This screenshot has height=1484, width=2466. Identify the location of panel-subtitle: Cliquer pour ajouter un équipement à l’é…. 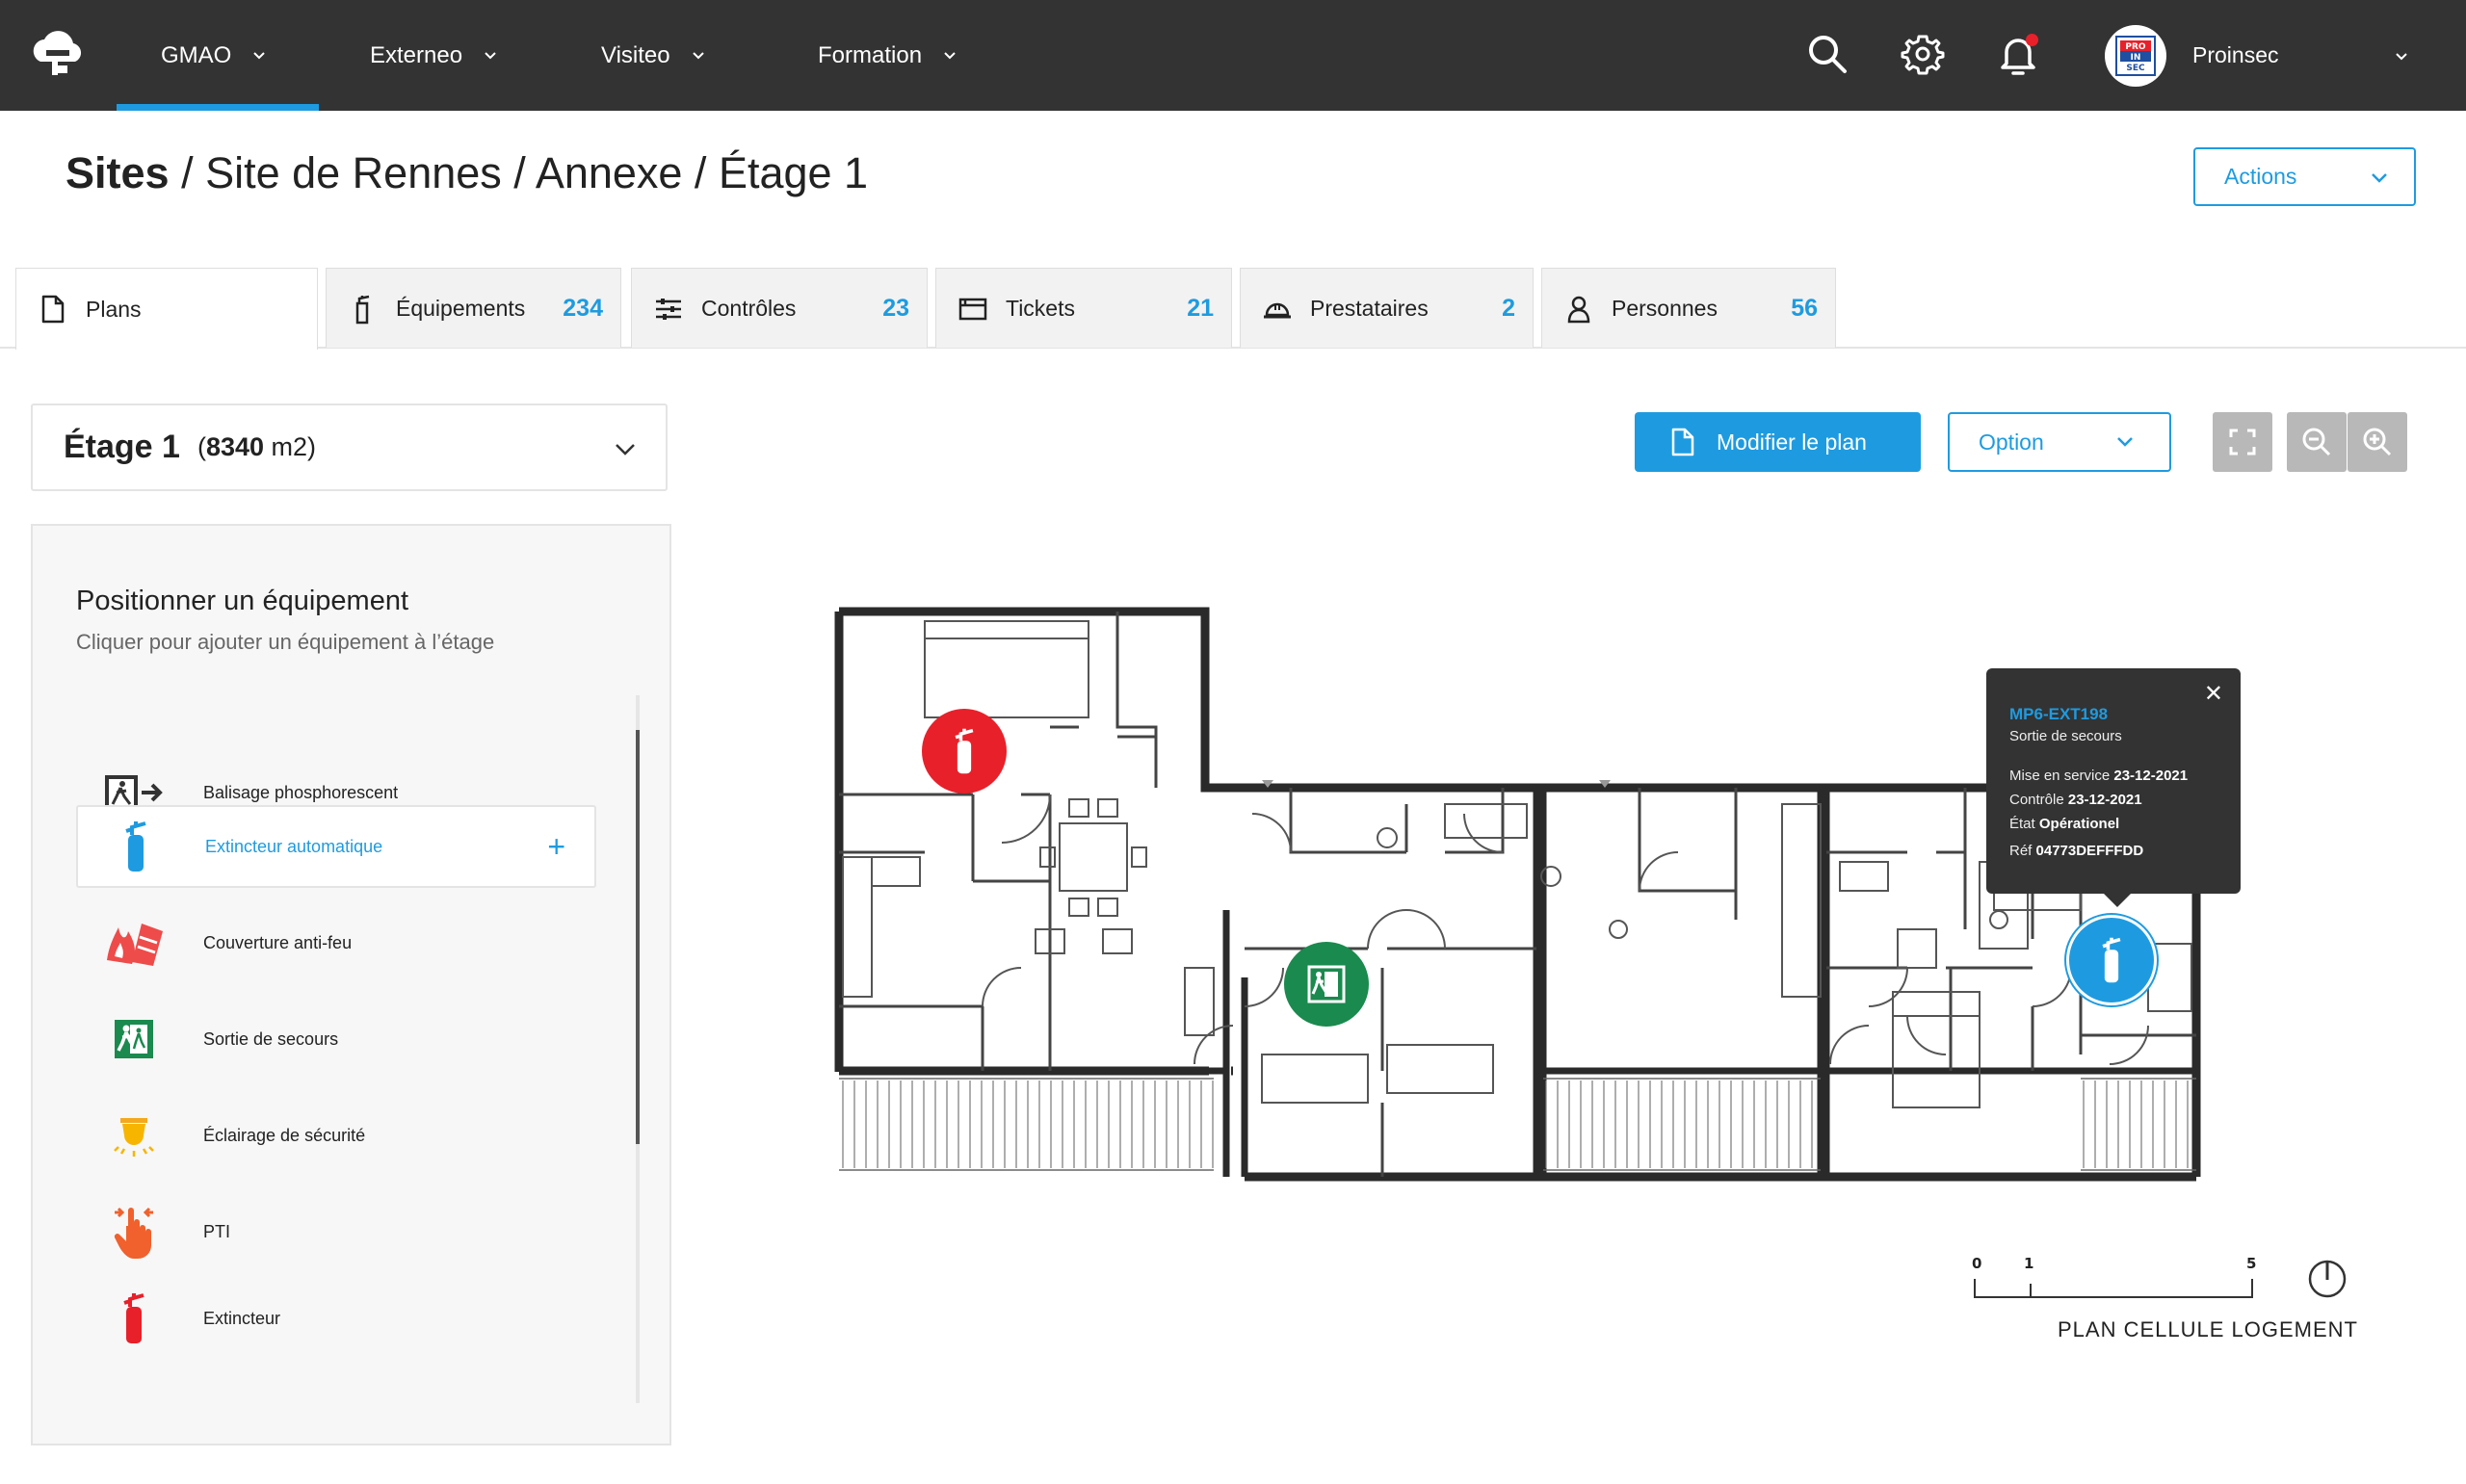
(285, 642).